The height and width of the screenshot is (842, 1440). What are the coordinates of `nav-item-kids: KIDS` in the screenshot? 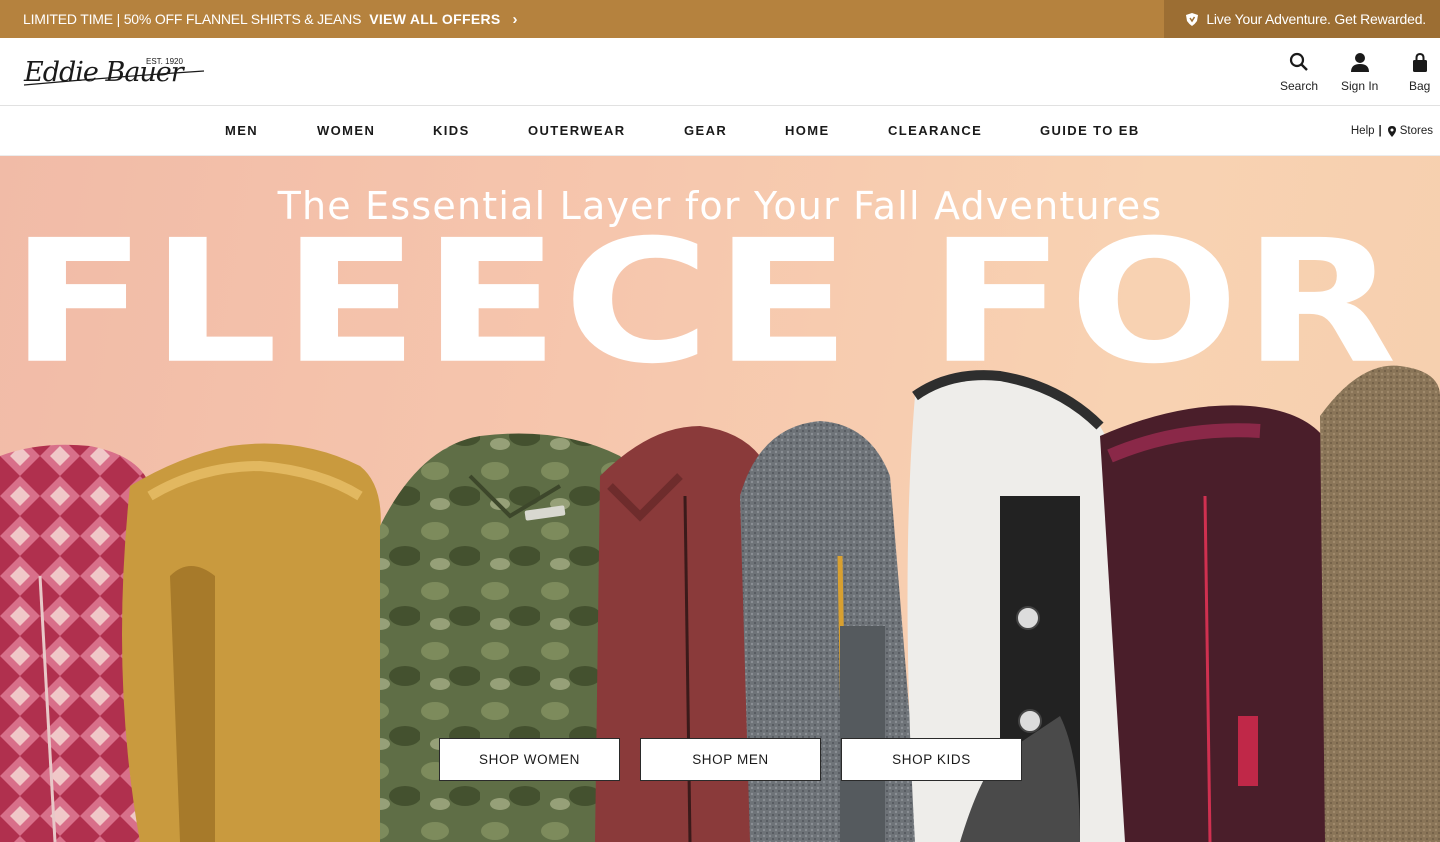 It's located at (451, 131).